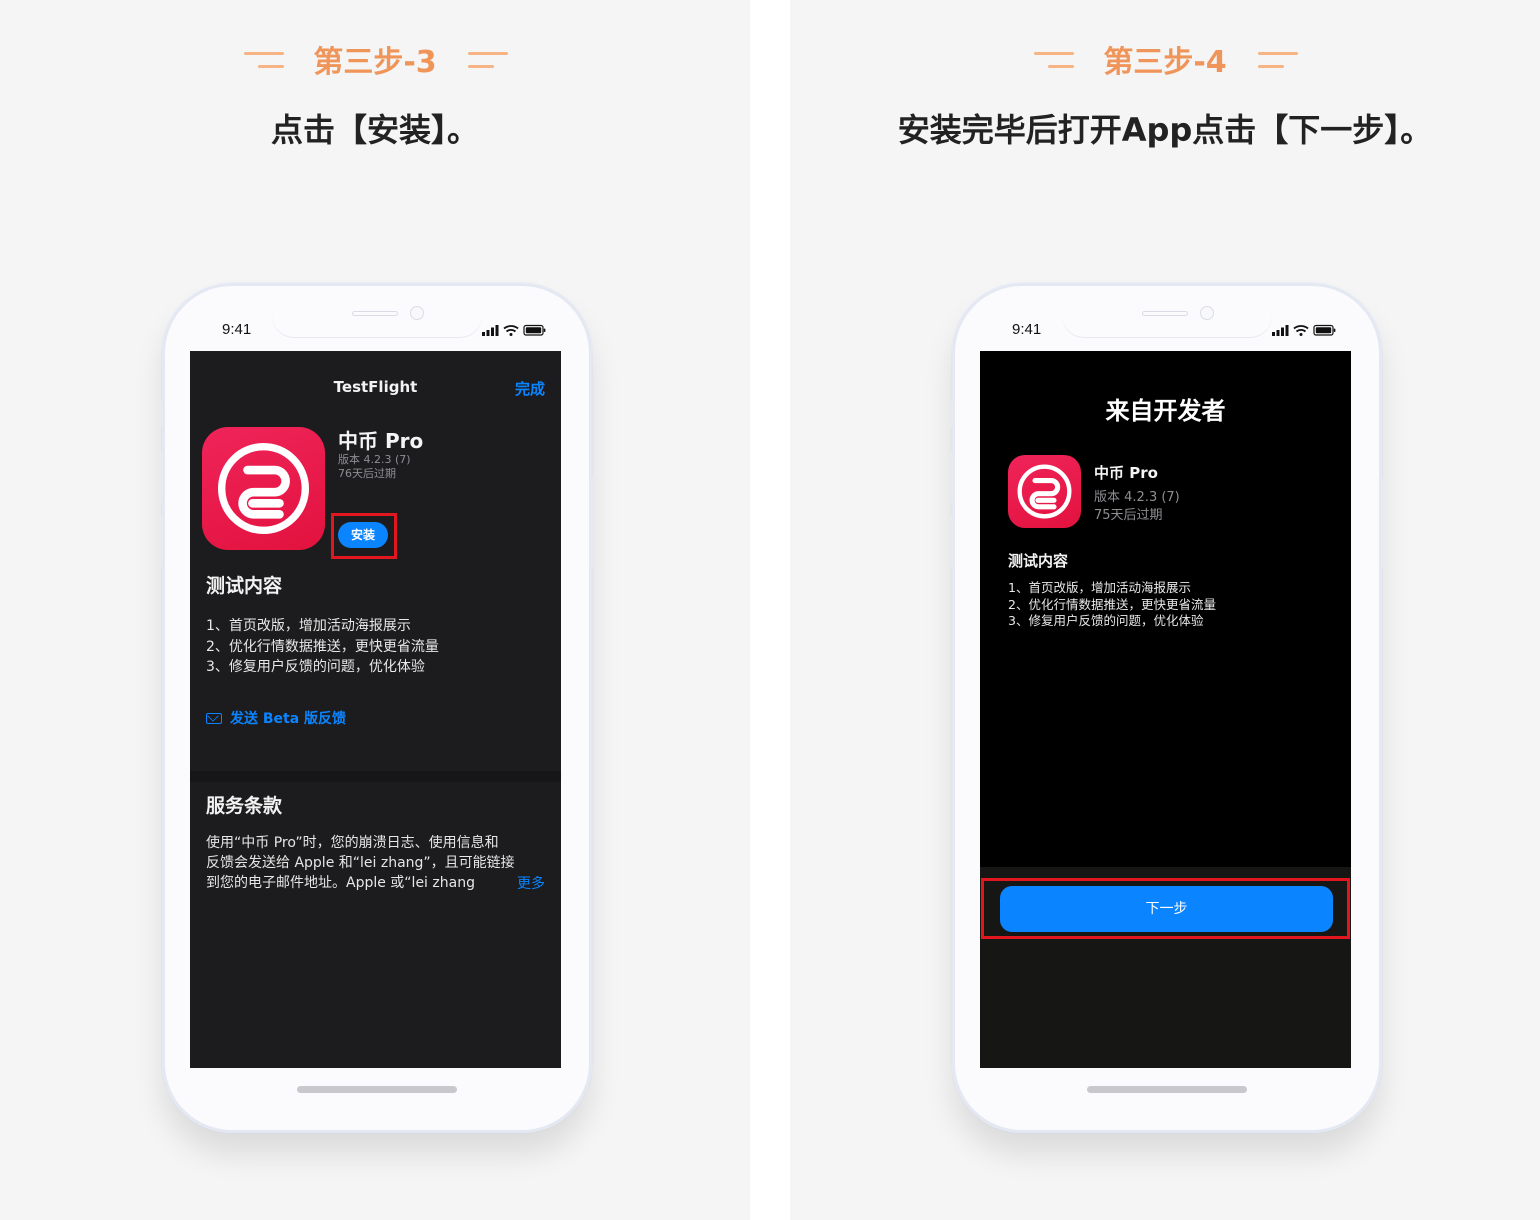 Image resolution: width=1540 pixels, height=1220 pixels. What do you see at coordinates (340, 883) in the screenshot?
I see `terms-line: 到您的电子邮件地址。Apple 或“lei zhang` at bounding box center [340, 883].